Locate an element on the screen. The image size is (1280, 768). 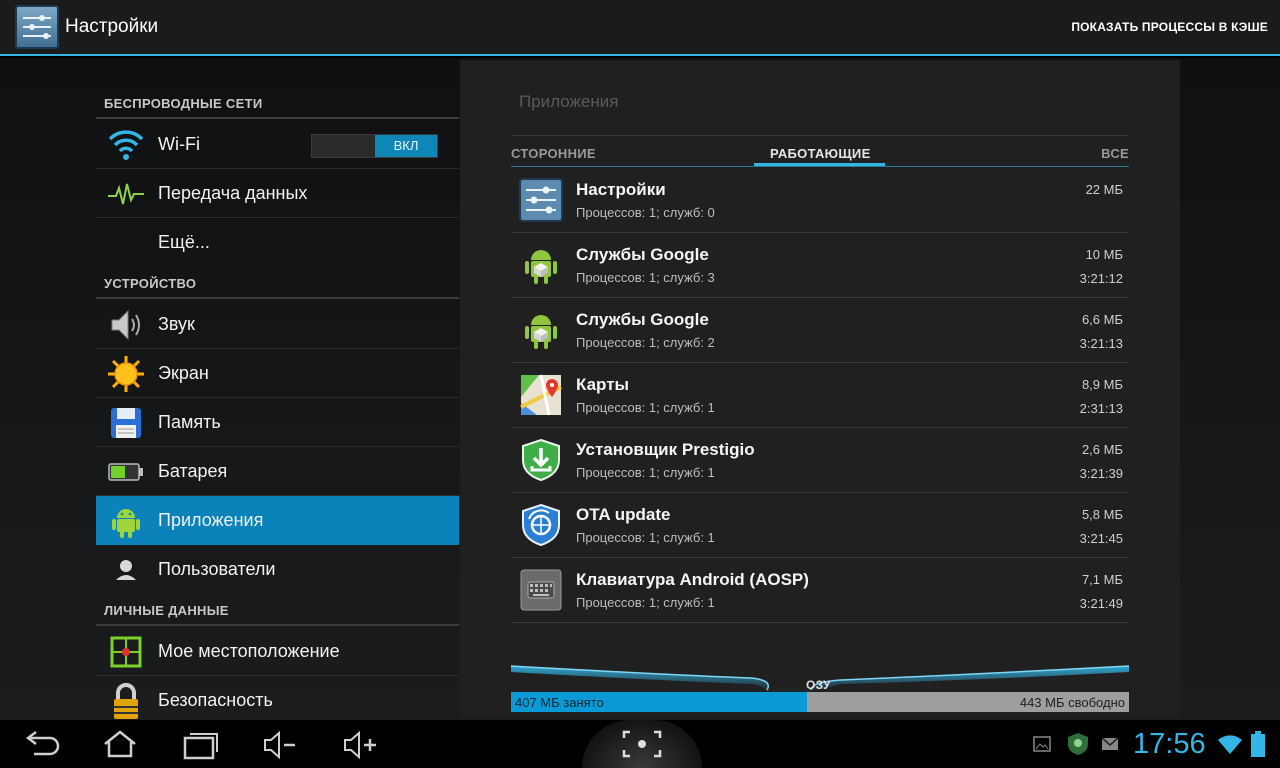
wifi-toggle-on: ВКЛ is located at coordinates (406, 146).